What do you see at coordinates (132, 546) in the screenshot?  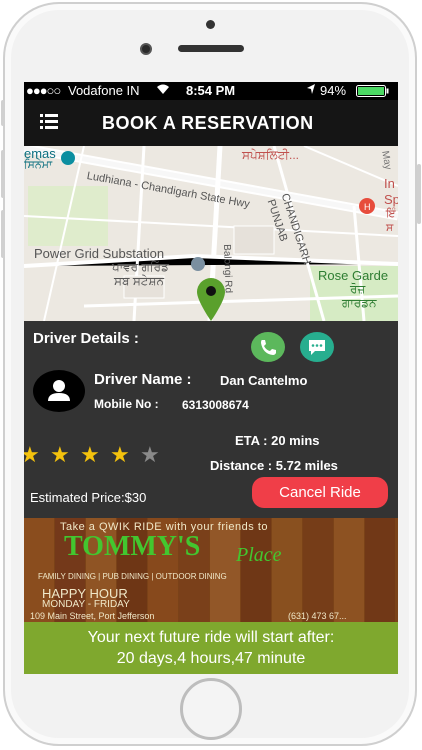 I see `ad-restaurant-name: TOMMY'S` at bounding box center [132, 546].